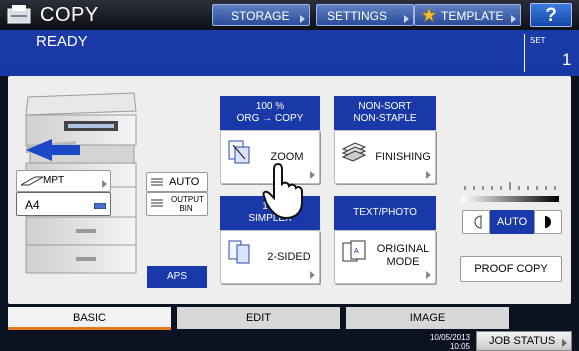 This screenshot has height=351, width=579. I want to click on zoom-ratio: 100 %, so click(270, 106).